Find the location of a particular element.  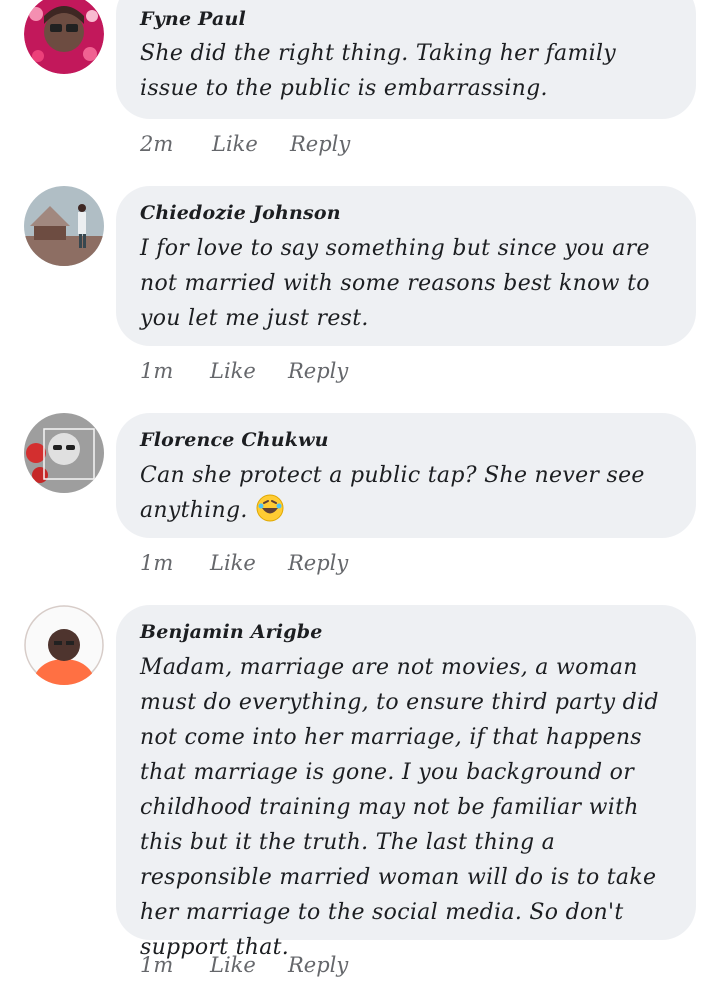

commenter-name: Benjamin Arigbe is located at coordinates (231, 632).